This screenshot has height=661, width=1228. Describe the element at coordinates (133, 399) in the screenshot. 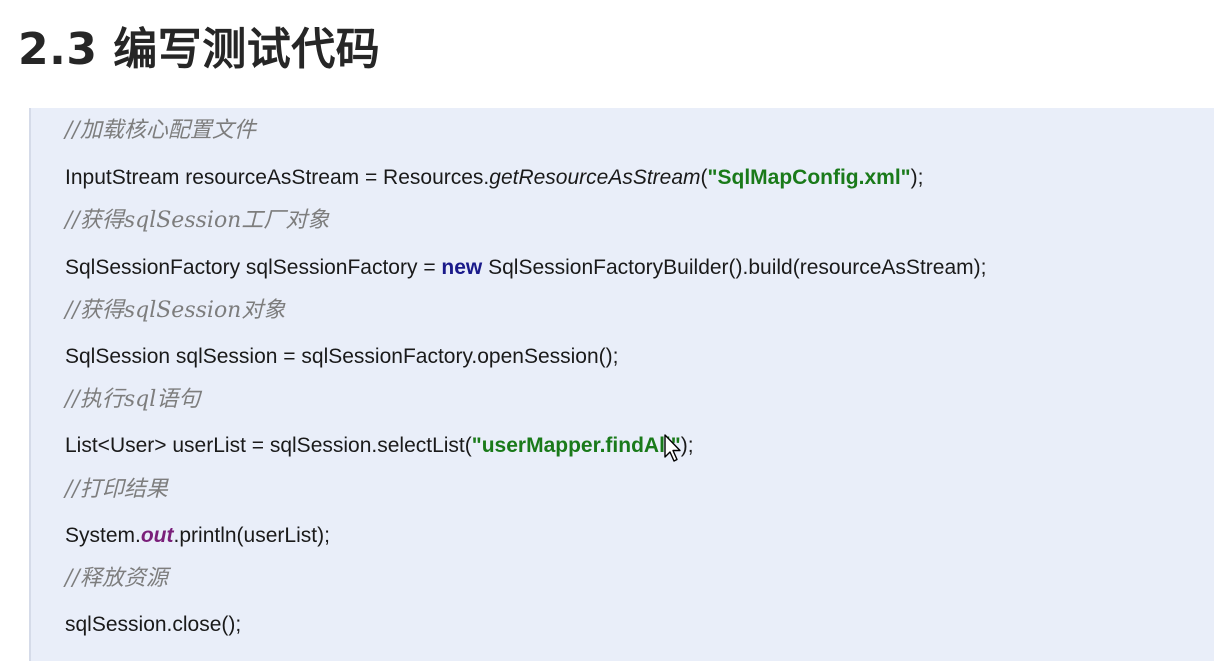

I see `comment-execute-sql: //执行sql语句` at that location.